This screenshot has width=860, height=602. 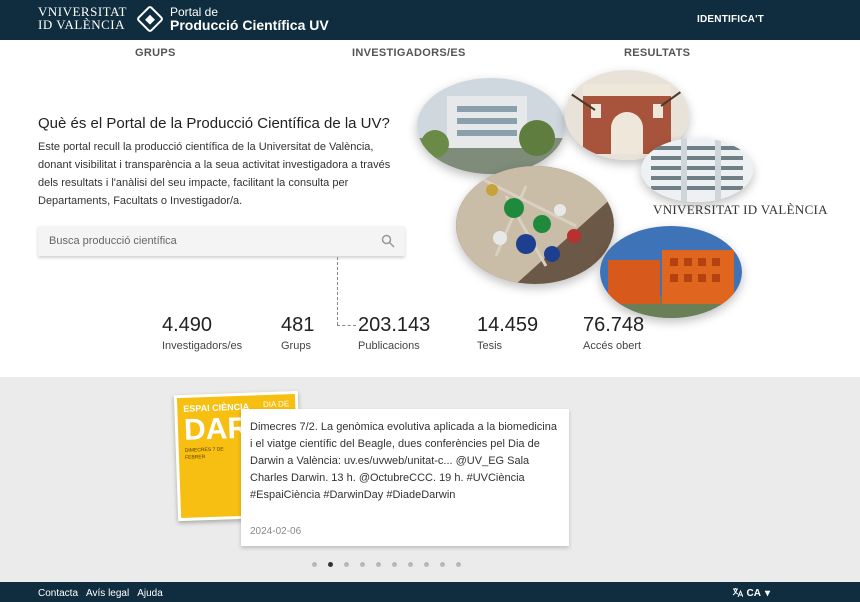 I want to click on connector-line-horizontal, so click(x=346, y=325).